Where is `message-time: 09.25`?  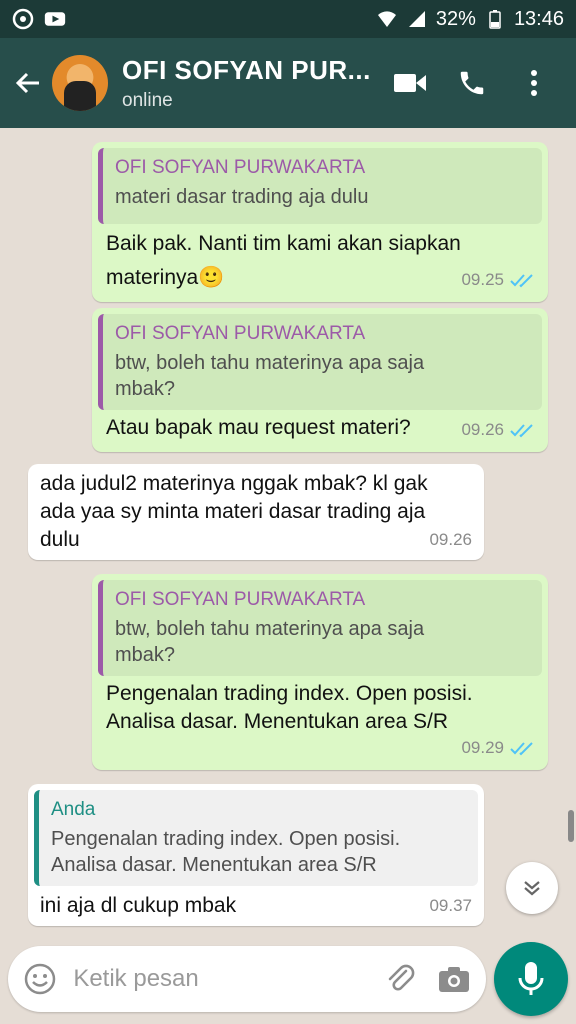 message-time: 09.25 is located at coordinates (482, 279).